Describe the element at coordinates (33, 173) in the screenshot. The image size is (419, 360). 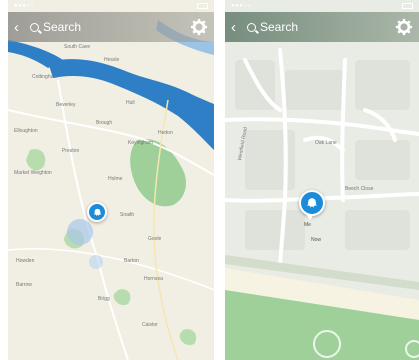
I see `map-label: Market Weighton` at that location.